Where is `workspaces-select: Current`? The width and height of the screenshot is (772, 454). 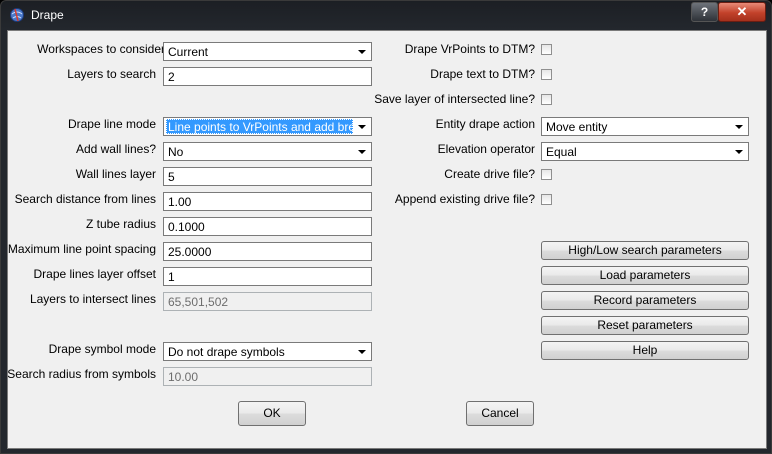
workspaces-select: Current is located at coordinates (267, 51).